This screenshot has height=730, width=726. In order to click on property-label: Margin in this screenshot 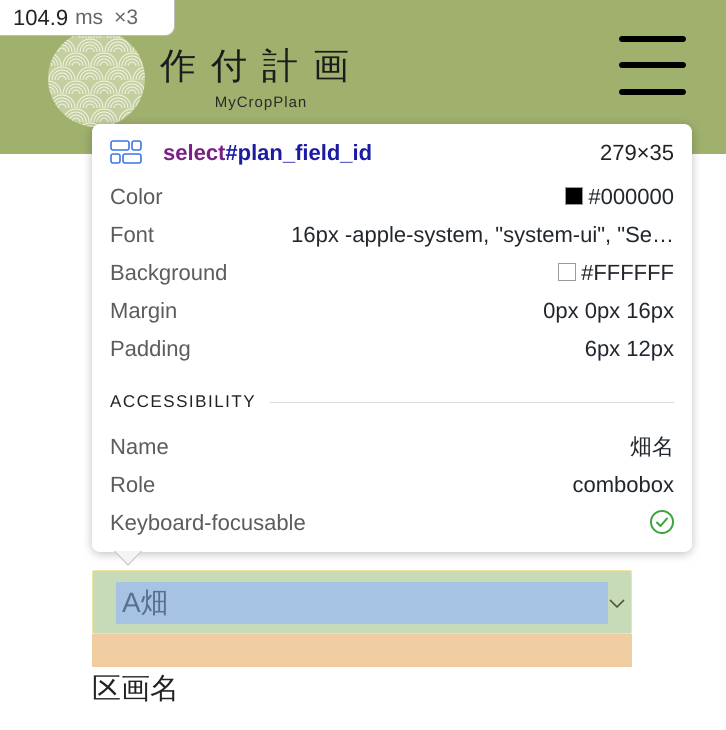, I will do `click(144, 310)`.